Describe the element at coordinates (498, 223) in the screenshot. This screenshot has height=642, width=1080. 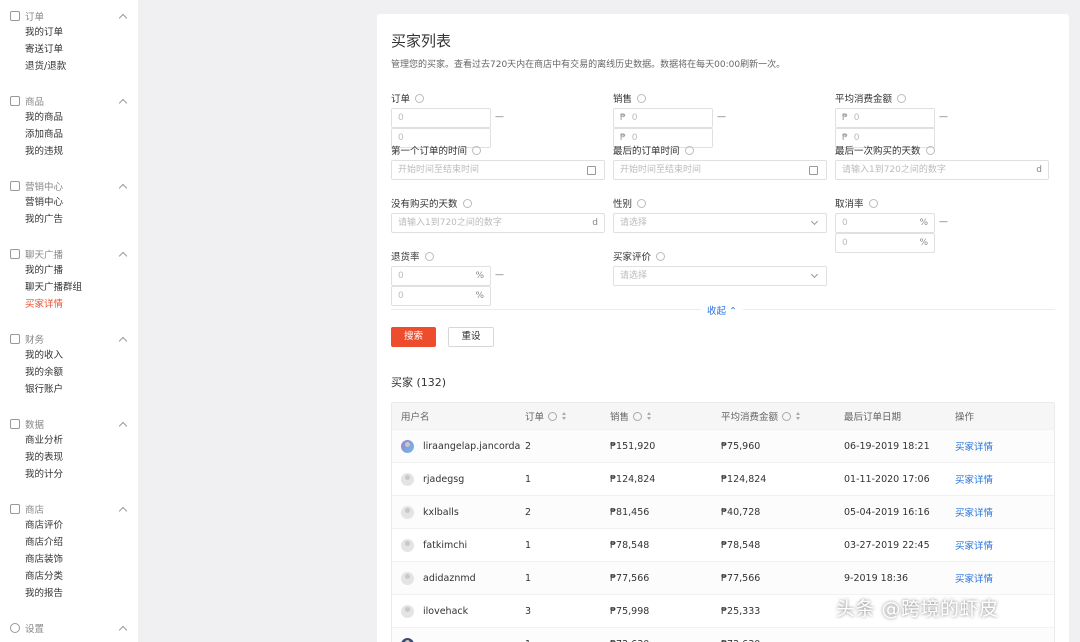
I see `no-purchase-days-input: 请输入1到720之间的数字 d` at that location.